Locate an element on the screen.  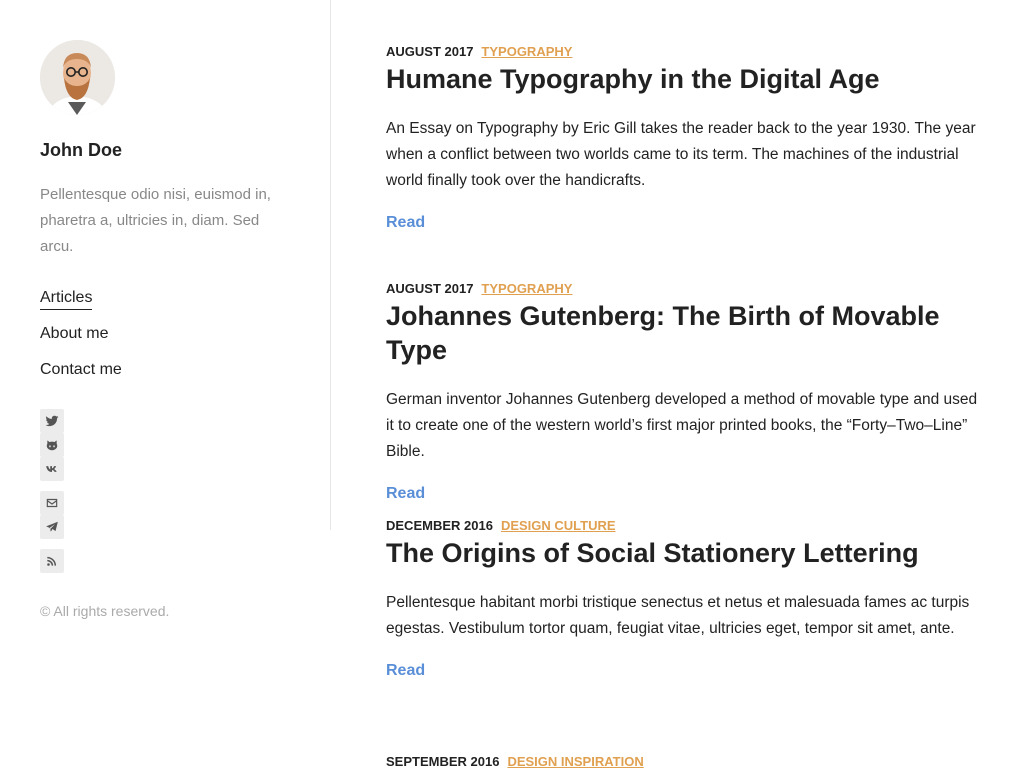
post-date: DECEMBER 2016 is located at coordinates (439, 525).